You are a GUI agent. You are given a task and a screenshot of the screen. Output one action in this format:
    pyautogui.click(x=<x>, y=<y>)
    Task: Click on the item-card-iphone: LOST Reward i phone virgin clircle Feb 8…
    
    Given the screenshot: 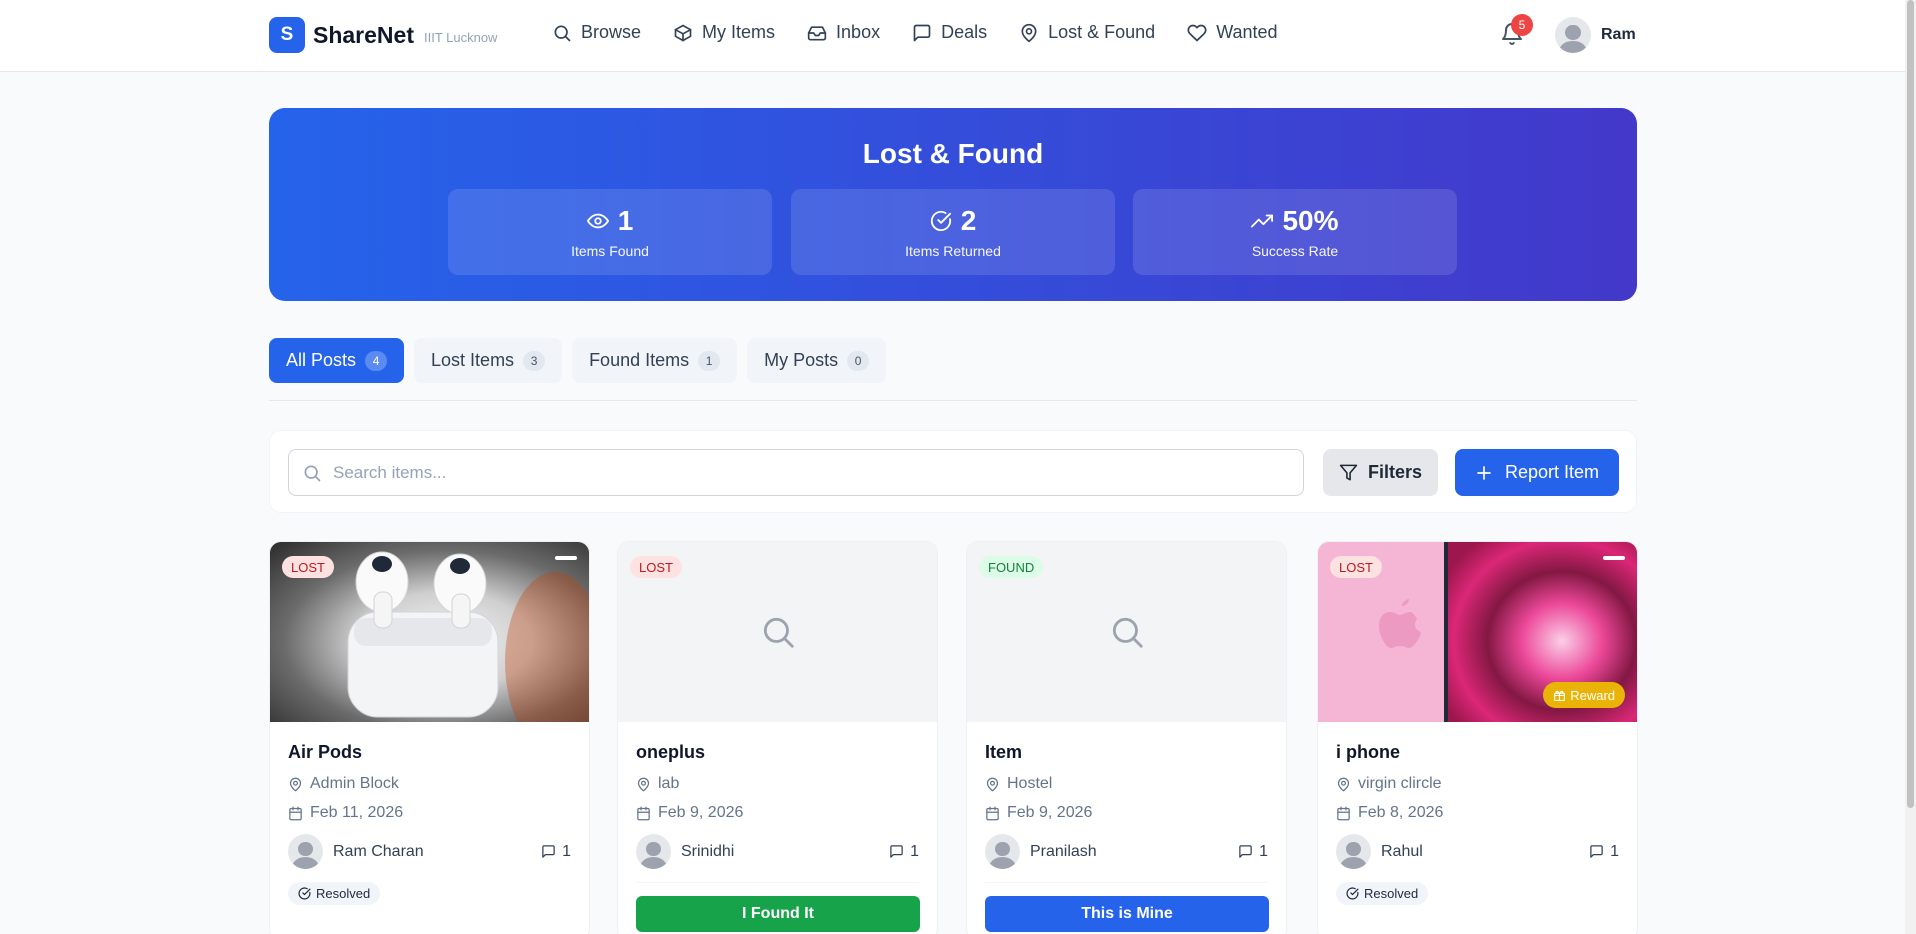 What is the action you would take?
    pyautogui.click(x=1477, y=737)
    